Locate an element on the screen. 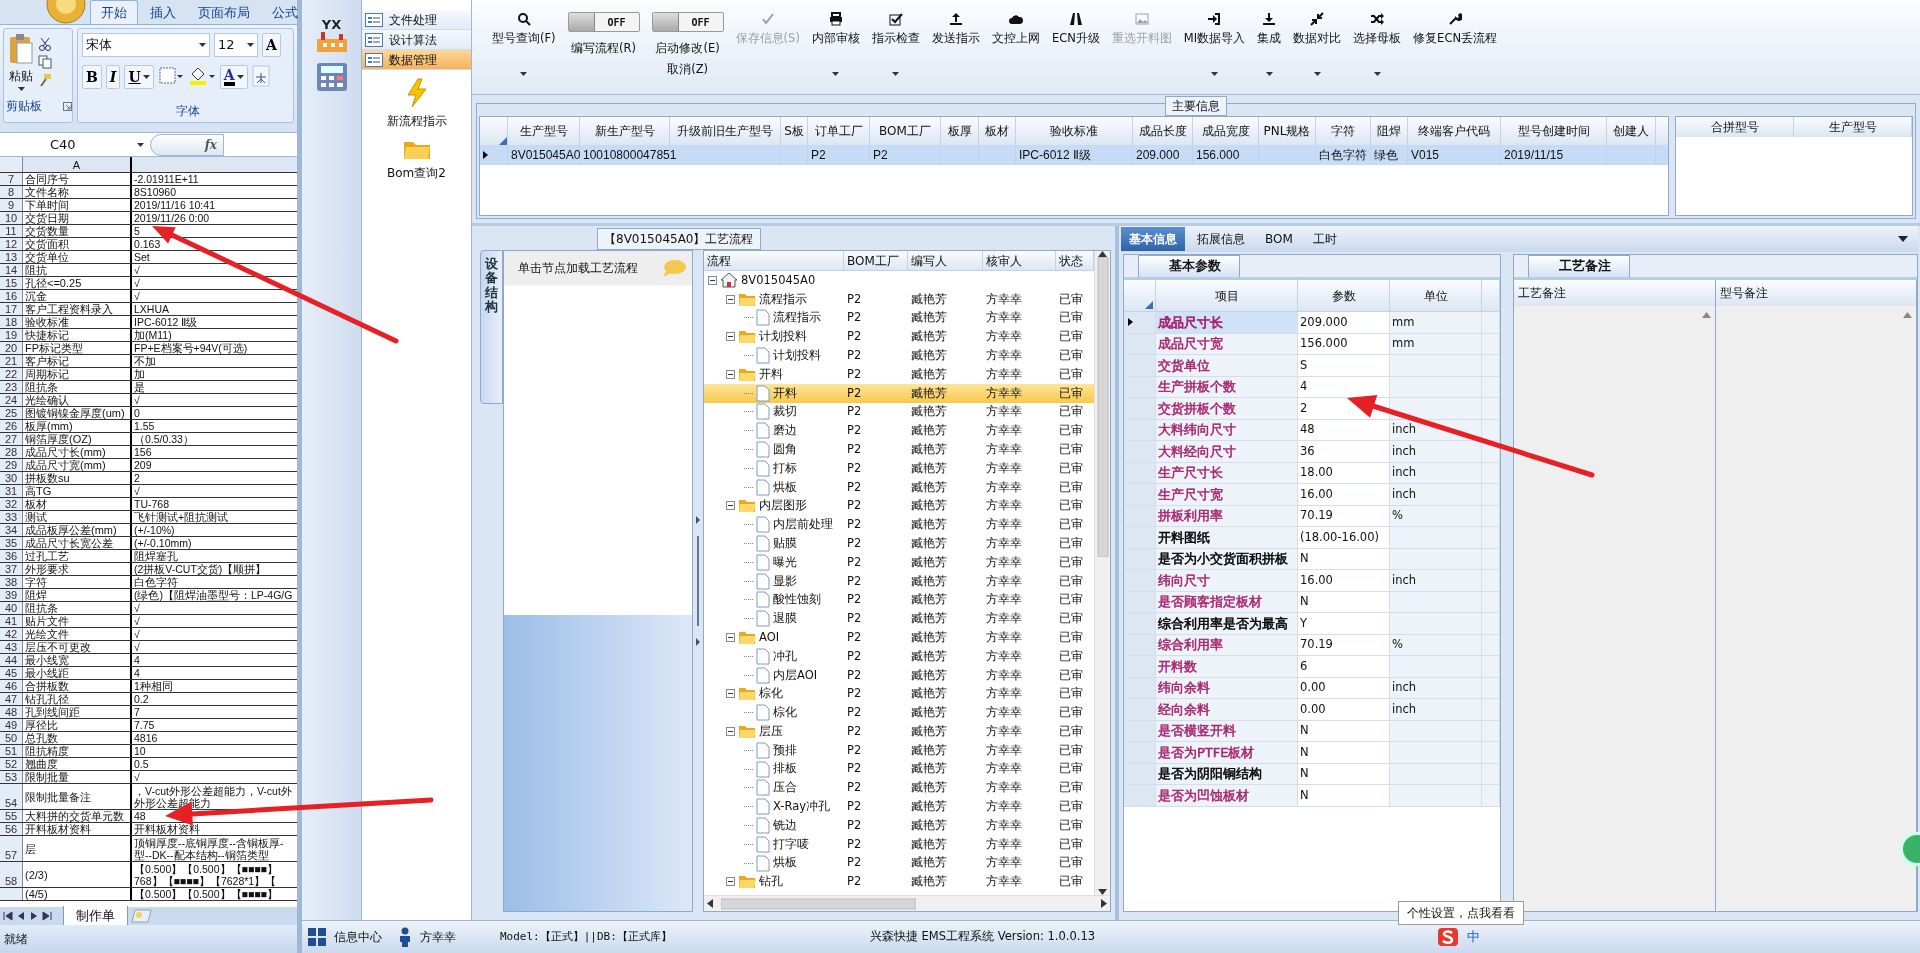  scroll-right-icon is located at coordinates (1104, 903).